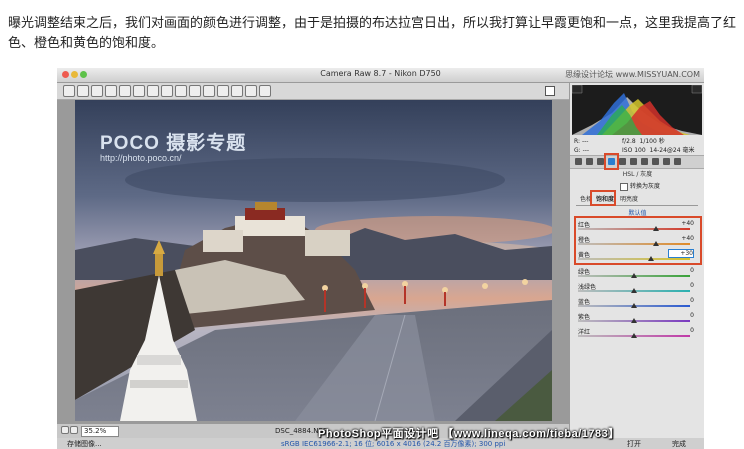 The image size is (744, 449). Describe the element at coordinates (633, 161) in the screenshot. I see `lens-tab-icon` at that location.